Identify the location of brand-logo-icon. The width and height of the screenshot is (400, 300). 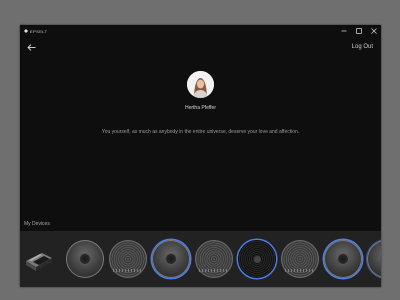
(26, 31).